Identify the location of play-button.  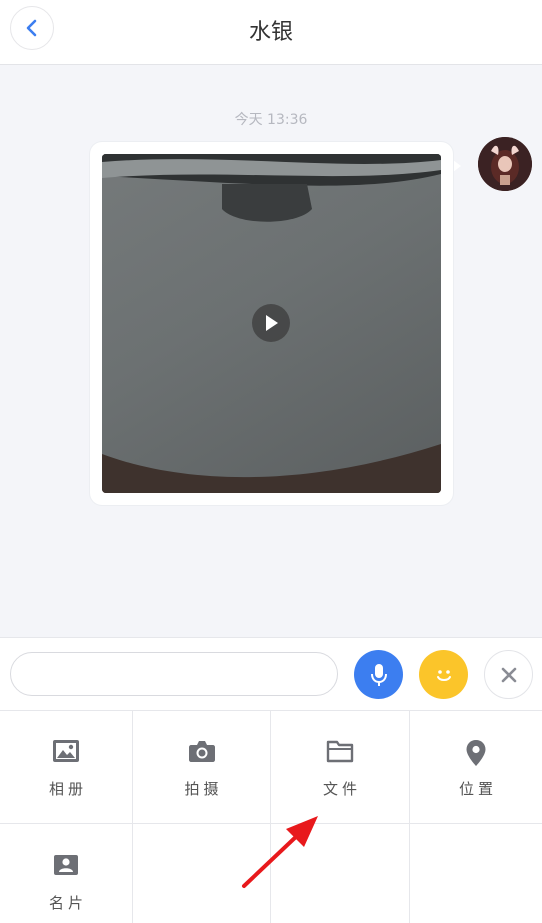
(271, 323).